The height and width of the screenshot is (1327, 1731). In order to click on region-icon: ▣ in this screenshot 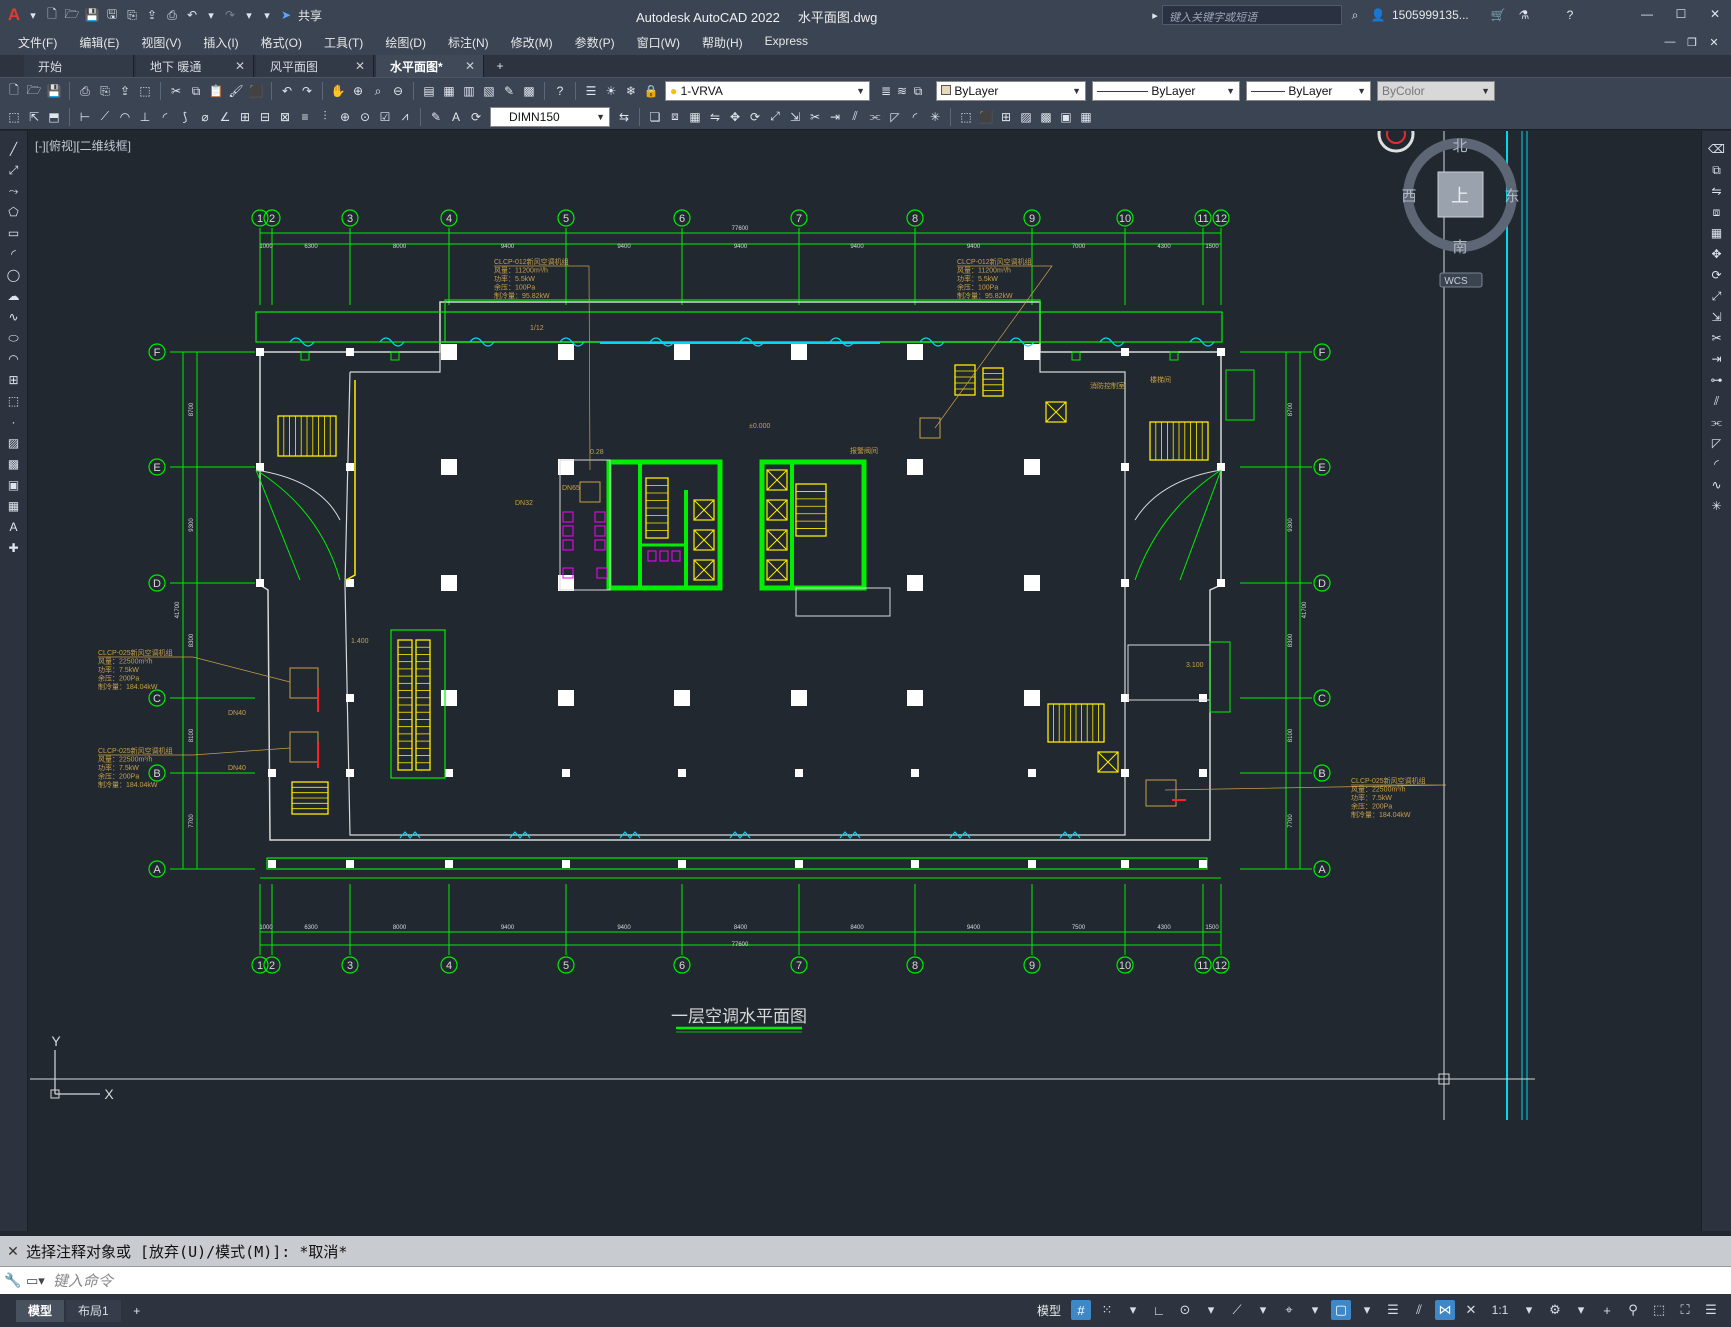, I will do `click(1066, 117)`.